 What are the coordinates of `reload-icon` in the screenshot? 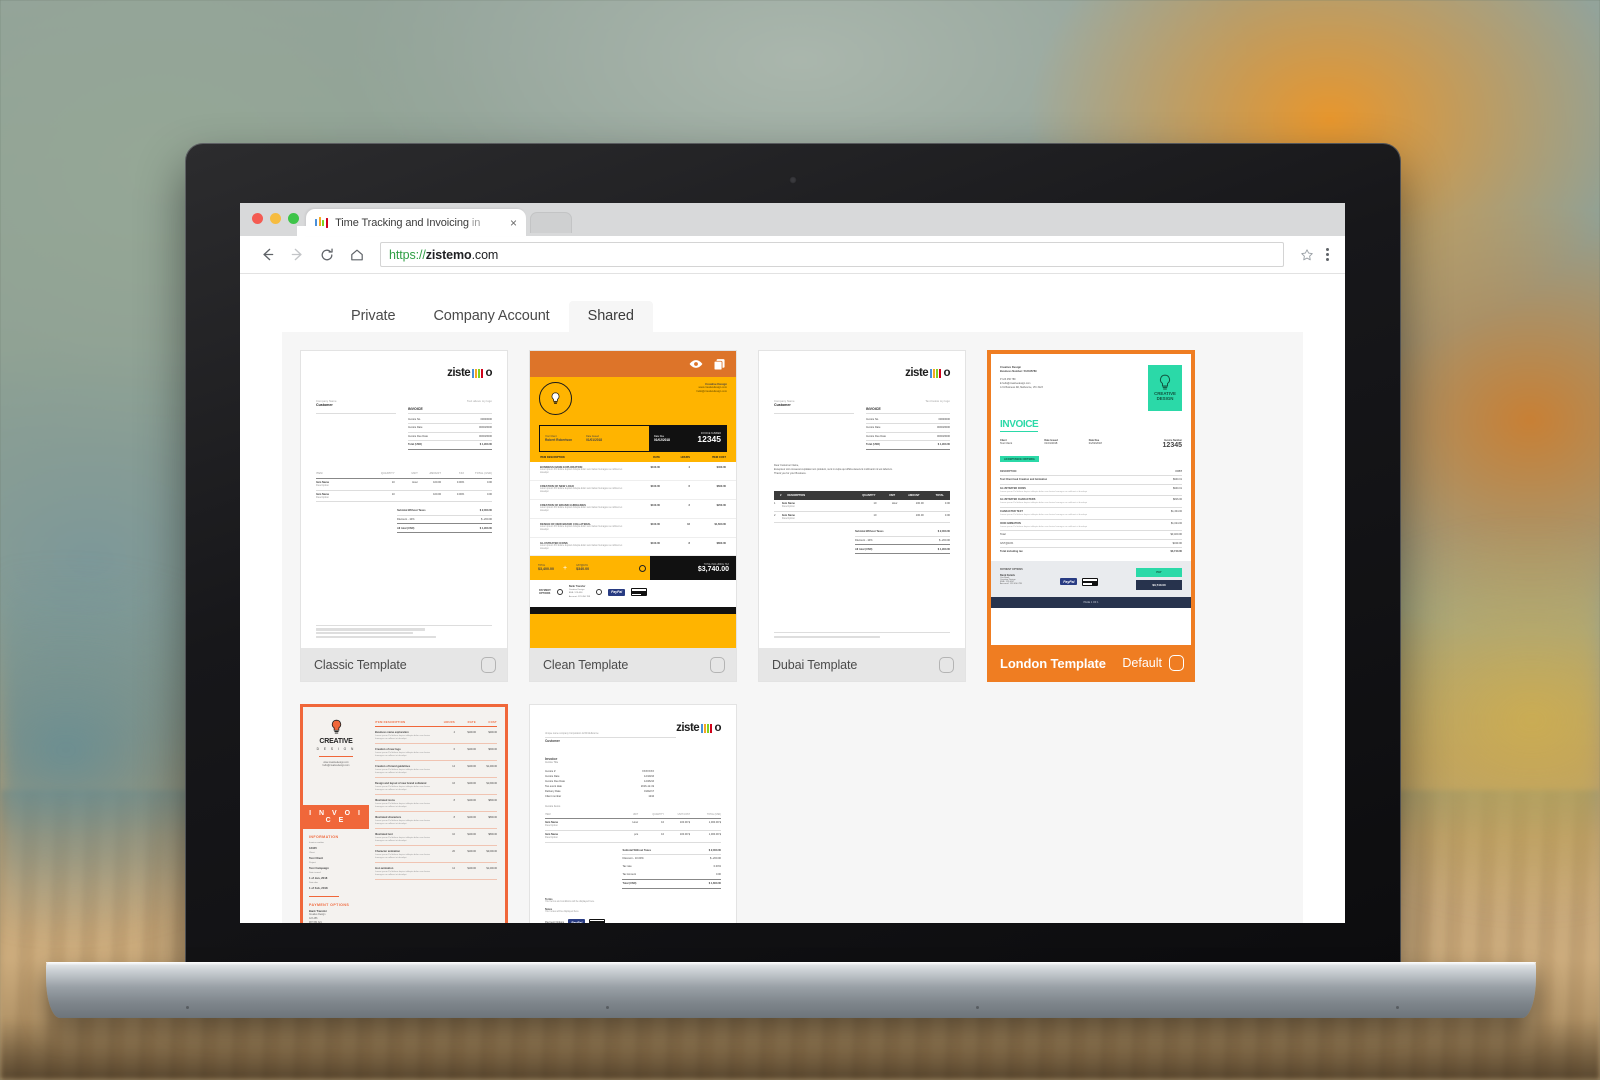 It's located at (327, 255).